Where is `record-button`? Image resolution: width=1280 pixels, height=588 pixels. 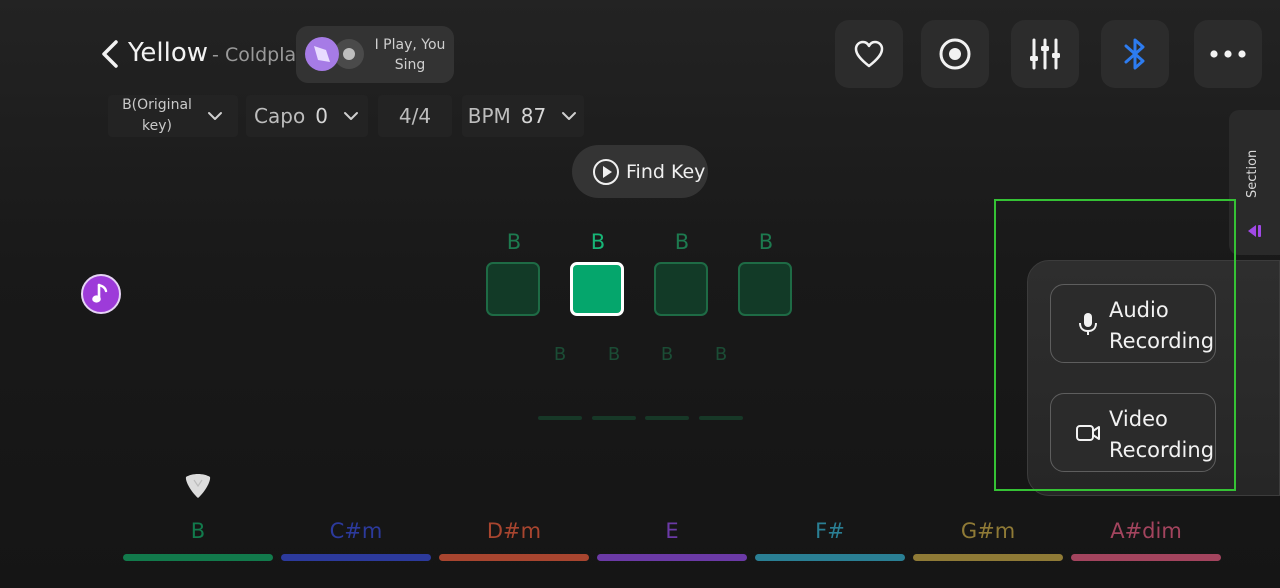 record-button is located at coordinates (955, 54).